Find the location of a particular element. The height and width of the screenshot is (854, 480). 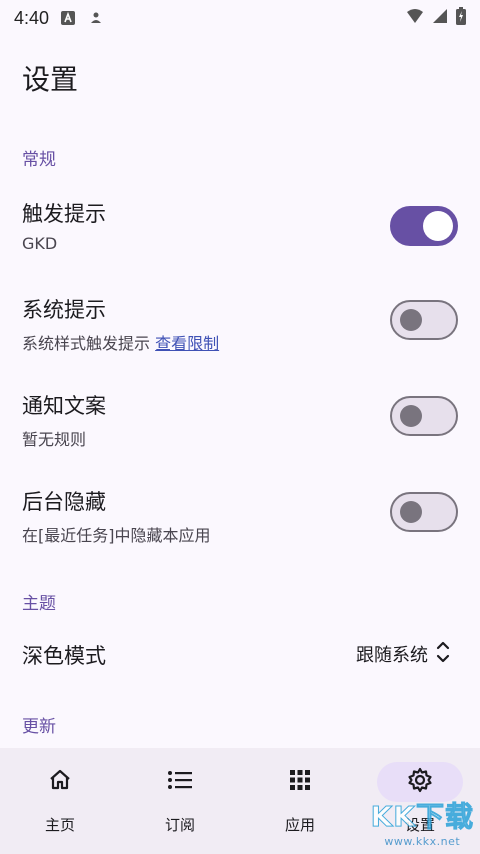

setting-subtitle: 系统样式触发提示 查看限制 is located at coordinates (120, 342).